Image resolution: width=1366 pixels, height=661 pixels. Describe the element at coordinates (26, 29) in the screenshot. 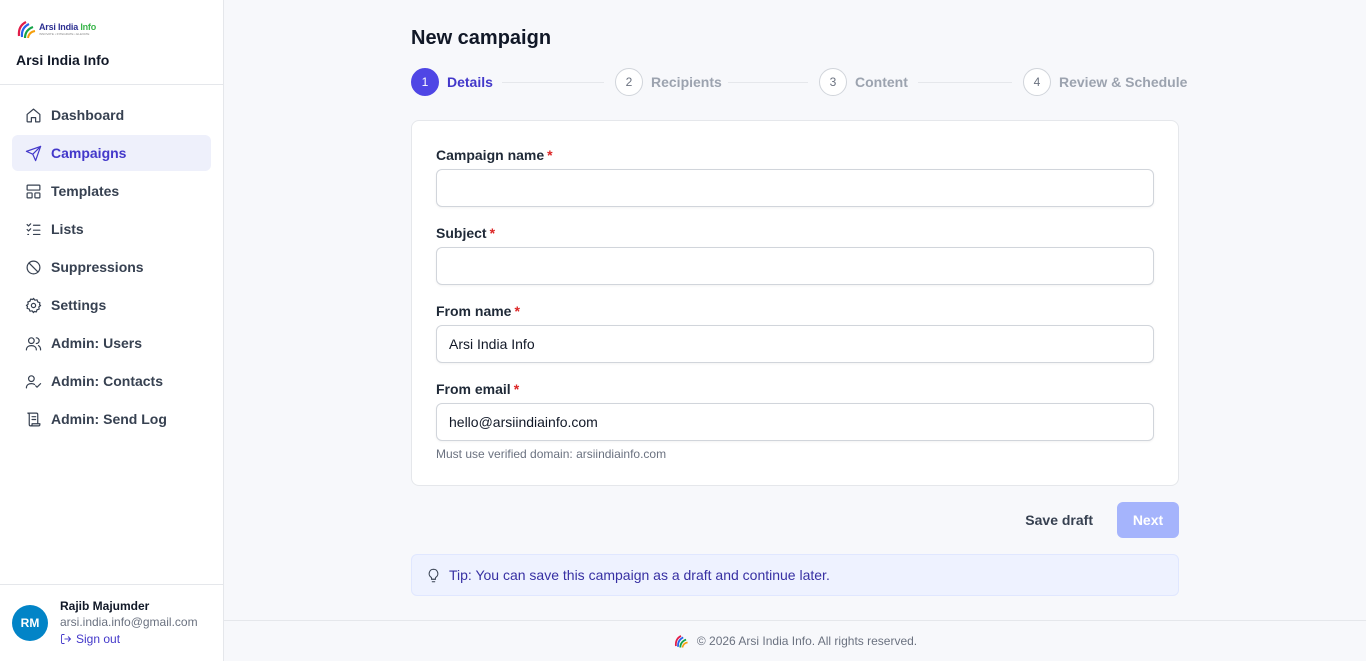

I see `logo-mark-icon` at that location.